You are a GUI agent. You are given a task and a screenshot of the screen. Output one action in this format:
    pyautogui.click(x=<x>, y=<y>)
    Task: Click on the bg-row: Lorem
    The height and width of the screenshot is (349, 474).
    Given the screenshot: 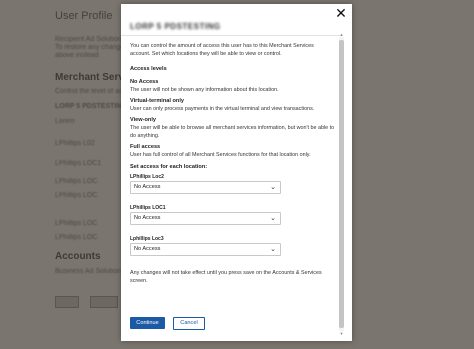 What is the action you would take?
    pyautogui.click(x=65, y=121)
    